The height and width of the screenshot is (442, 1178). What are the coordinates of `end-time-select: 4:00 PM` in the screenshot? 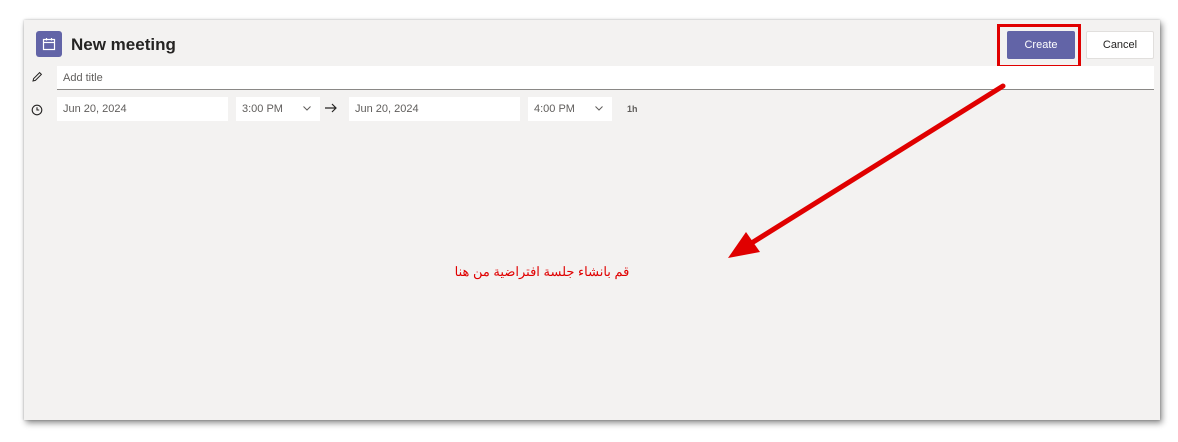 It's located at (570, 109).